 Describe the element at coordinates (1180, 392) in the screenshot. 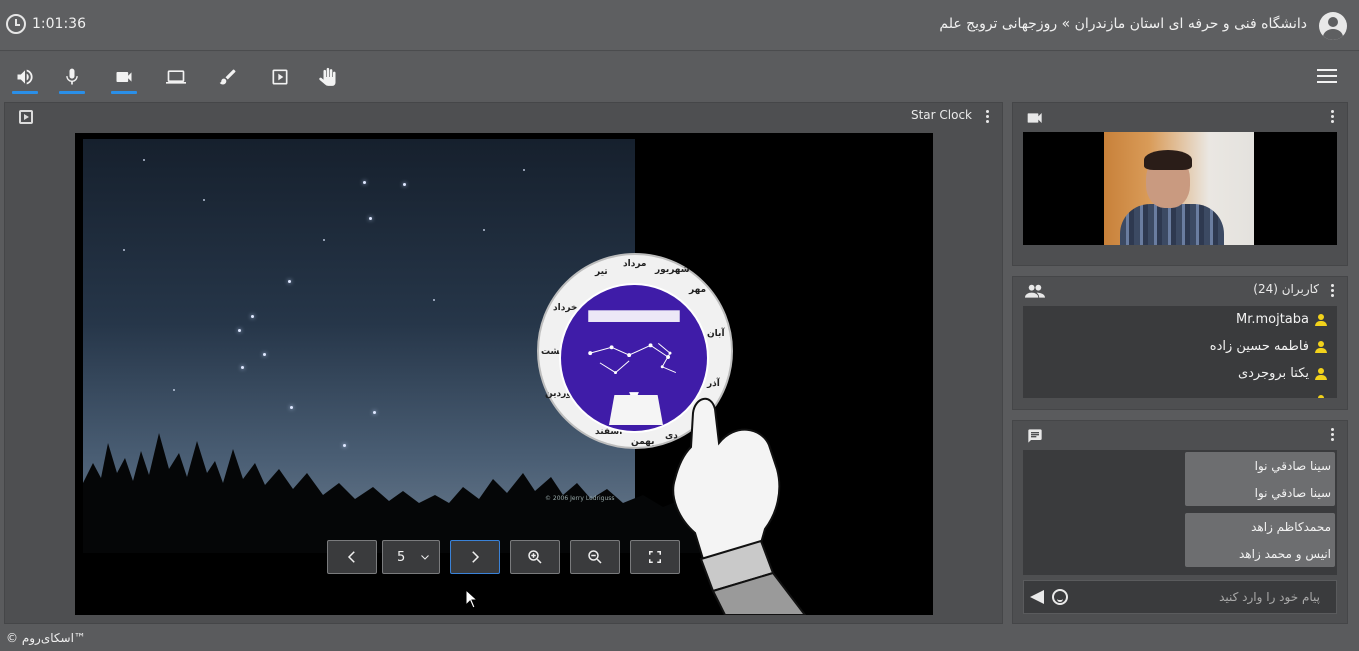

I see `user-row` at that location.